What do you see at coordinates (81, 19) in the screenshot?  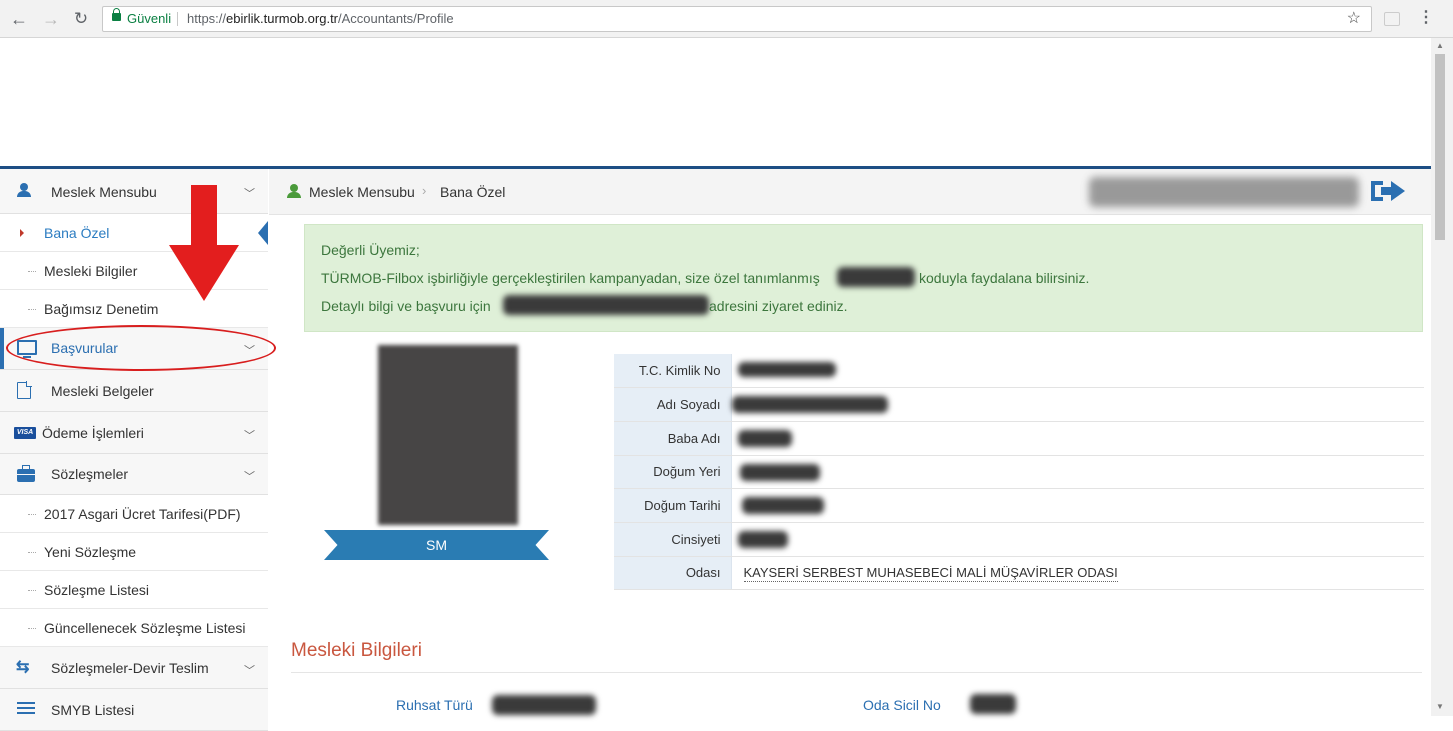 I see `reload-icon: ↻` at bounding box center [81, 19].